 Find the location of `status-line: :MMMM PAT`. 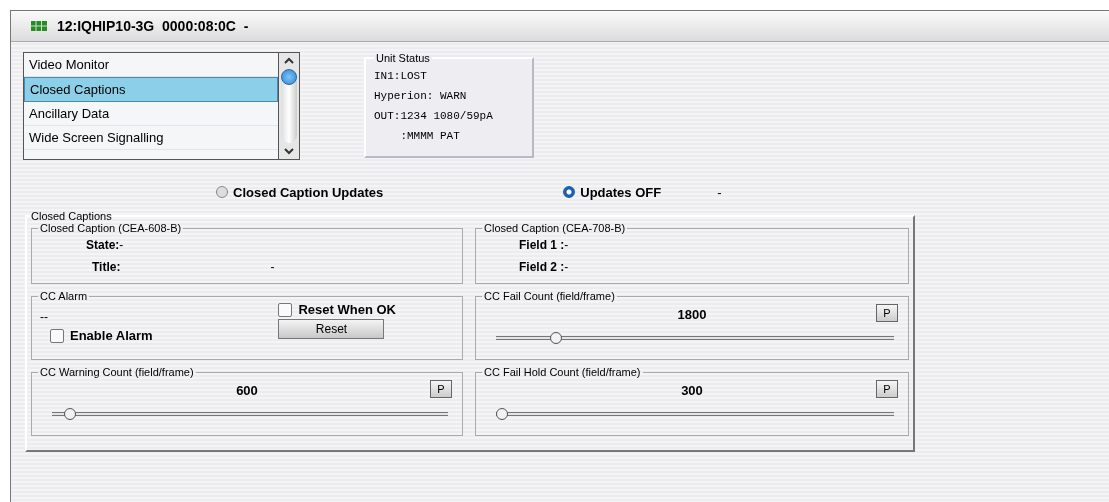

status-line: :MMMM PAT is located at coordinates (430, 136).